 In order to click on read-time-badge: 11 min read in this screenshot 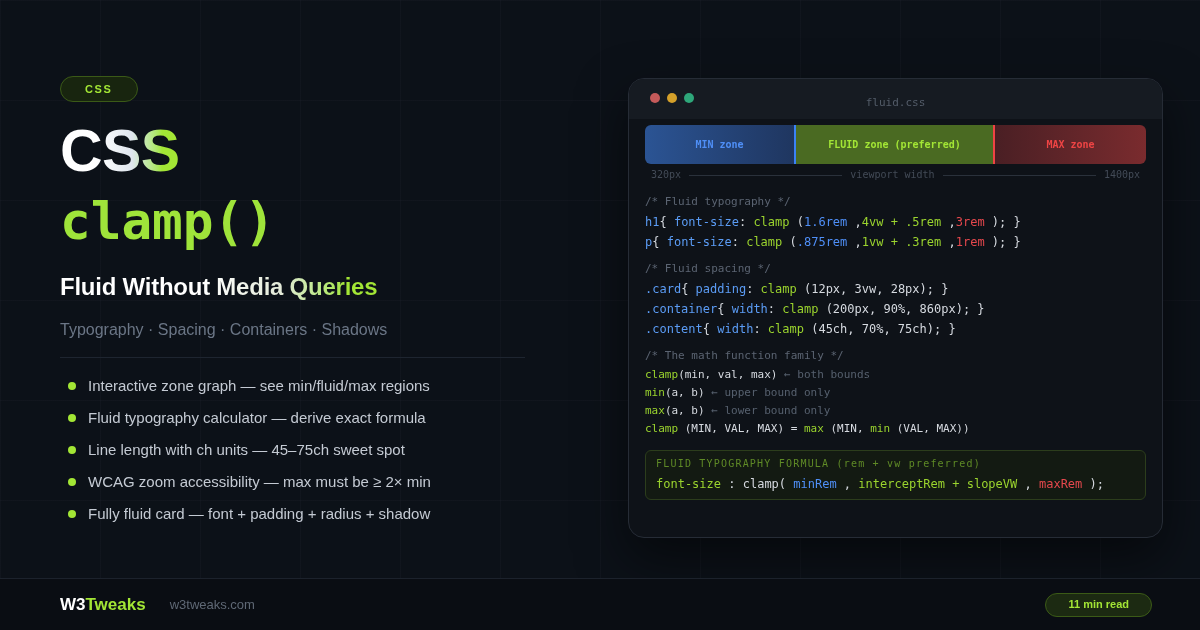, I will do `click(1098, 604)`.